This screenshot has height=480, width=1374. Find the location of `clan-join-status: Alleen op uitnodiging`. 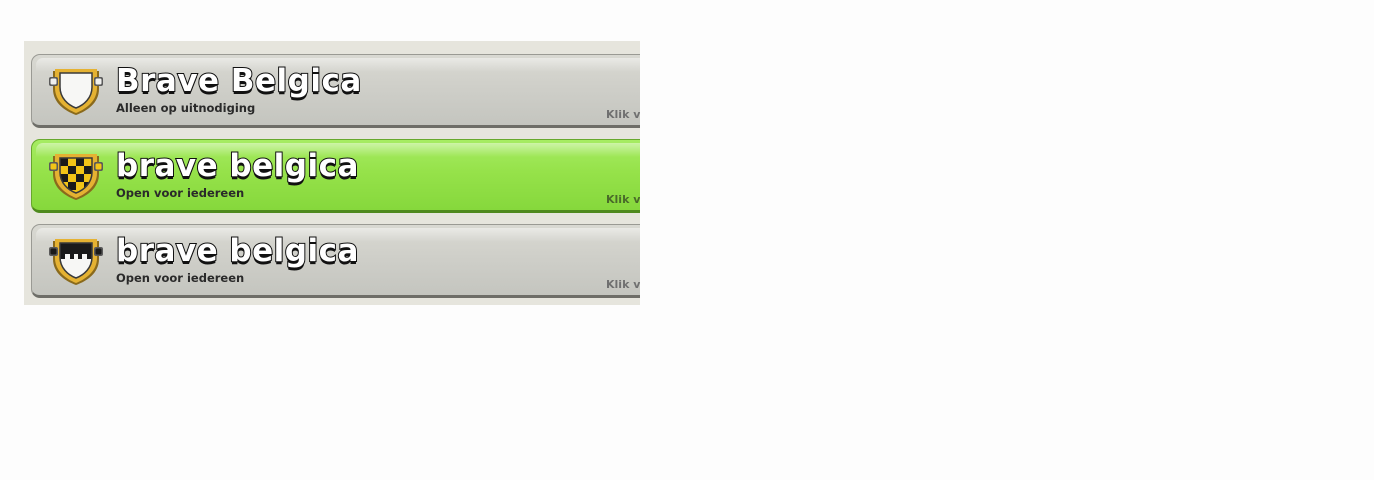

clan-join-status: Alleen op uitnodiging is located at coordinates (186, 108).